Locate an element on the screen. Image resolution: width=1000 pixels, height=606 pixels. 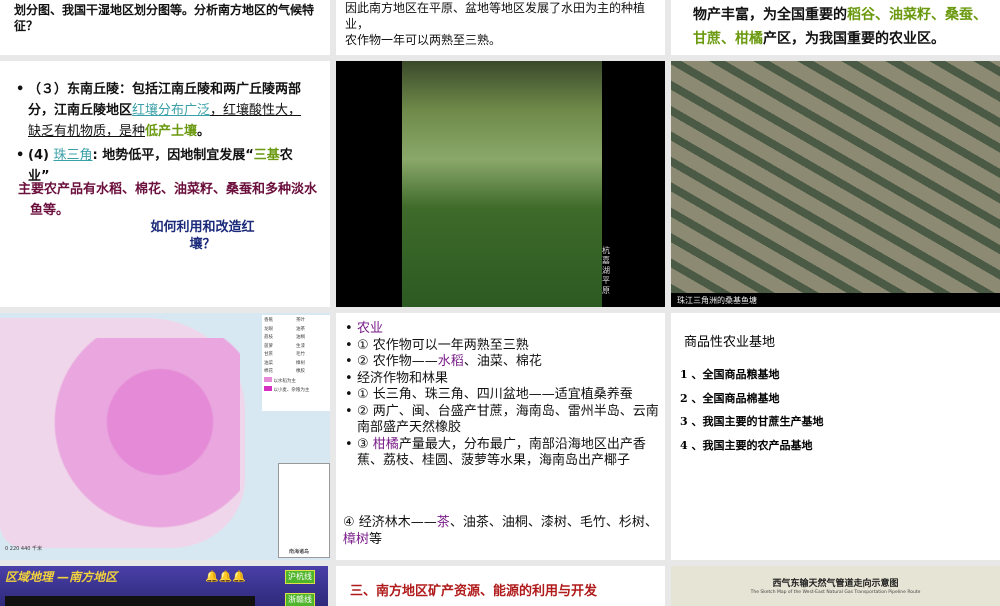
list-item: 2 、全国商品棉基地 is located at coordinates (730, 398).